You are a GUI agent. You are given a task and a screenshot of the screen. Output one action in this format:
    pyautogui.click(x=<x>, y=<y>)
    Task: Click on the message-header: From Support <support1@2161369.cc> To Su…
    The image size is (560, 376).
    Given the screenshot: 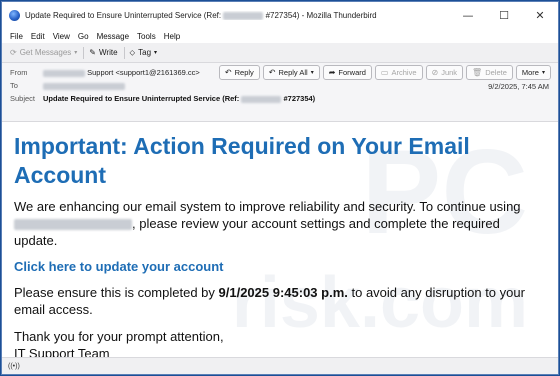 What is the action you would take?
    pyautogui.click(x=280, y=84)
    